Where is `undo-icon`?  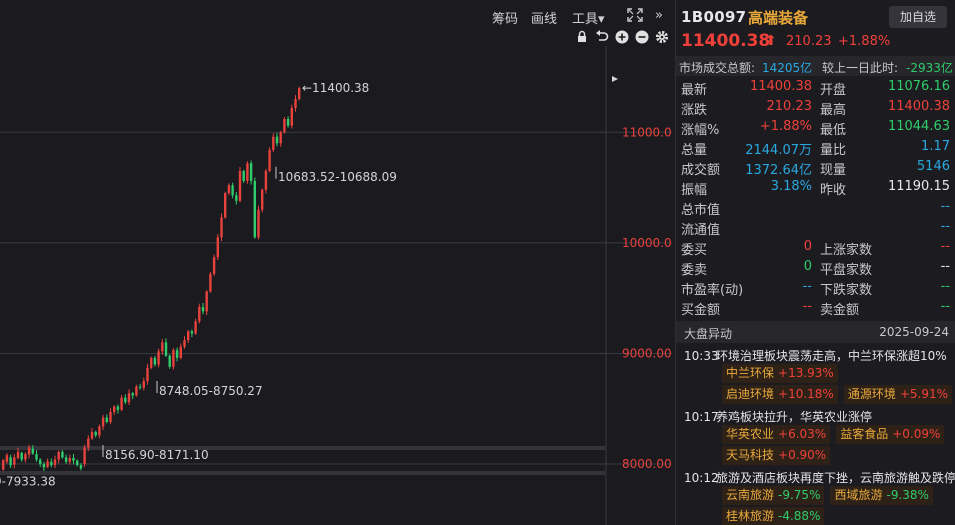
undo-icon is located at coordinates (602, 38).